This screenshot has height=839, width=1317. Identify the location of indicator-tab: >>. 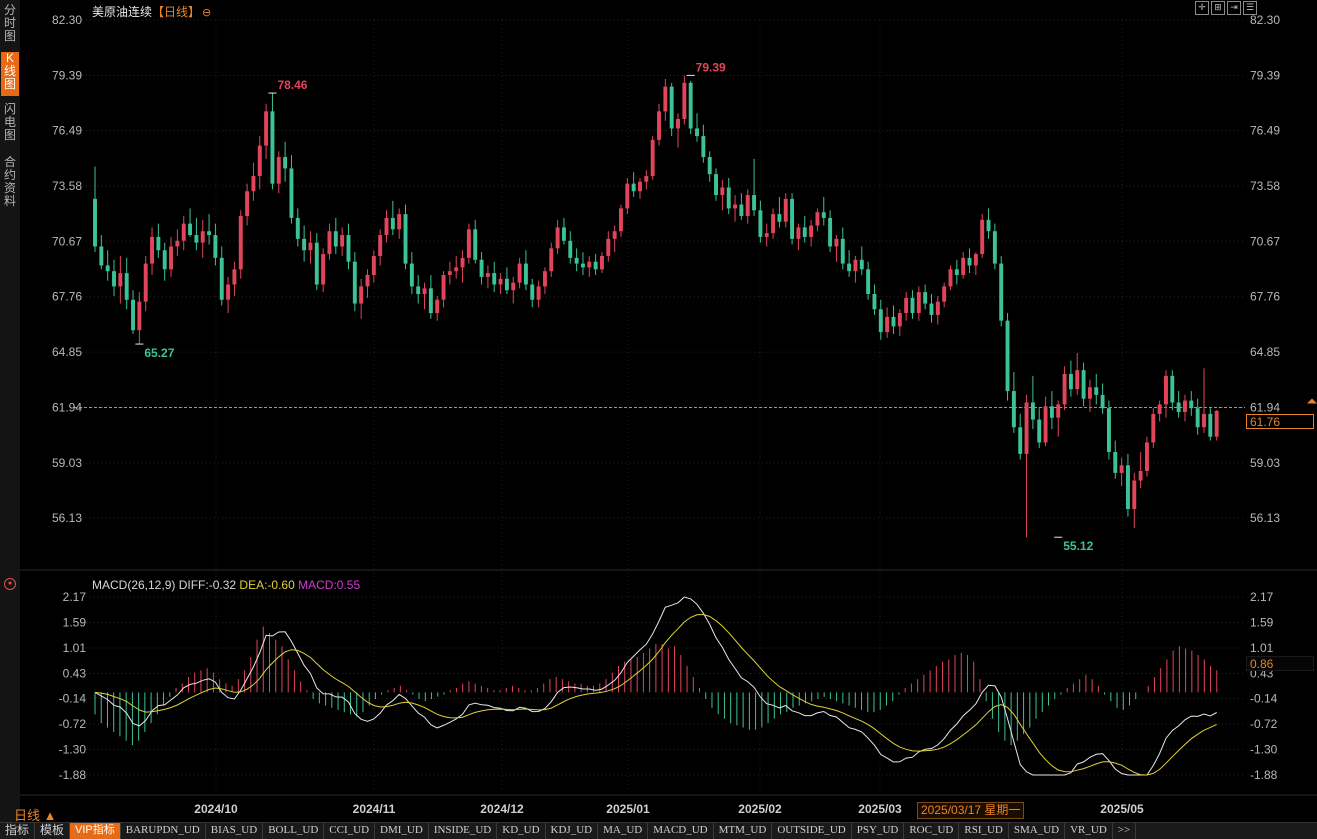
(1125, 831).